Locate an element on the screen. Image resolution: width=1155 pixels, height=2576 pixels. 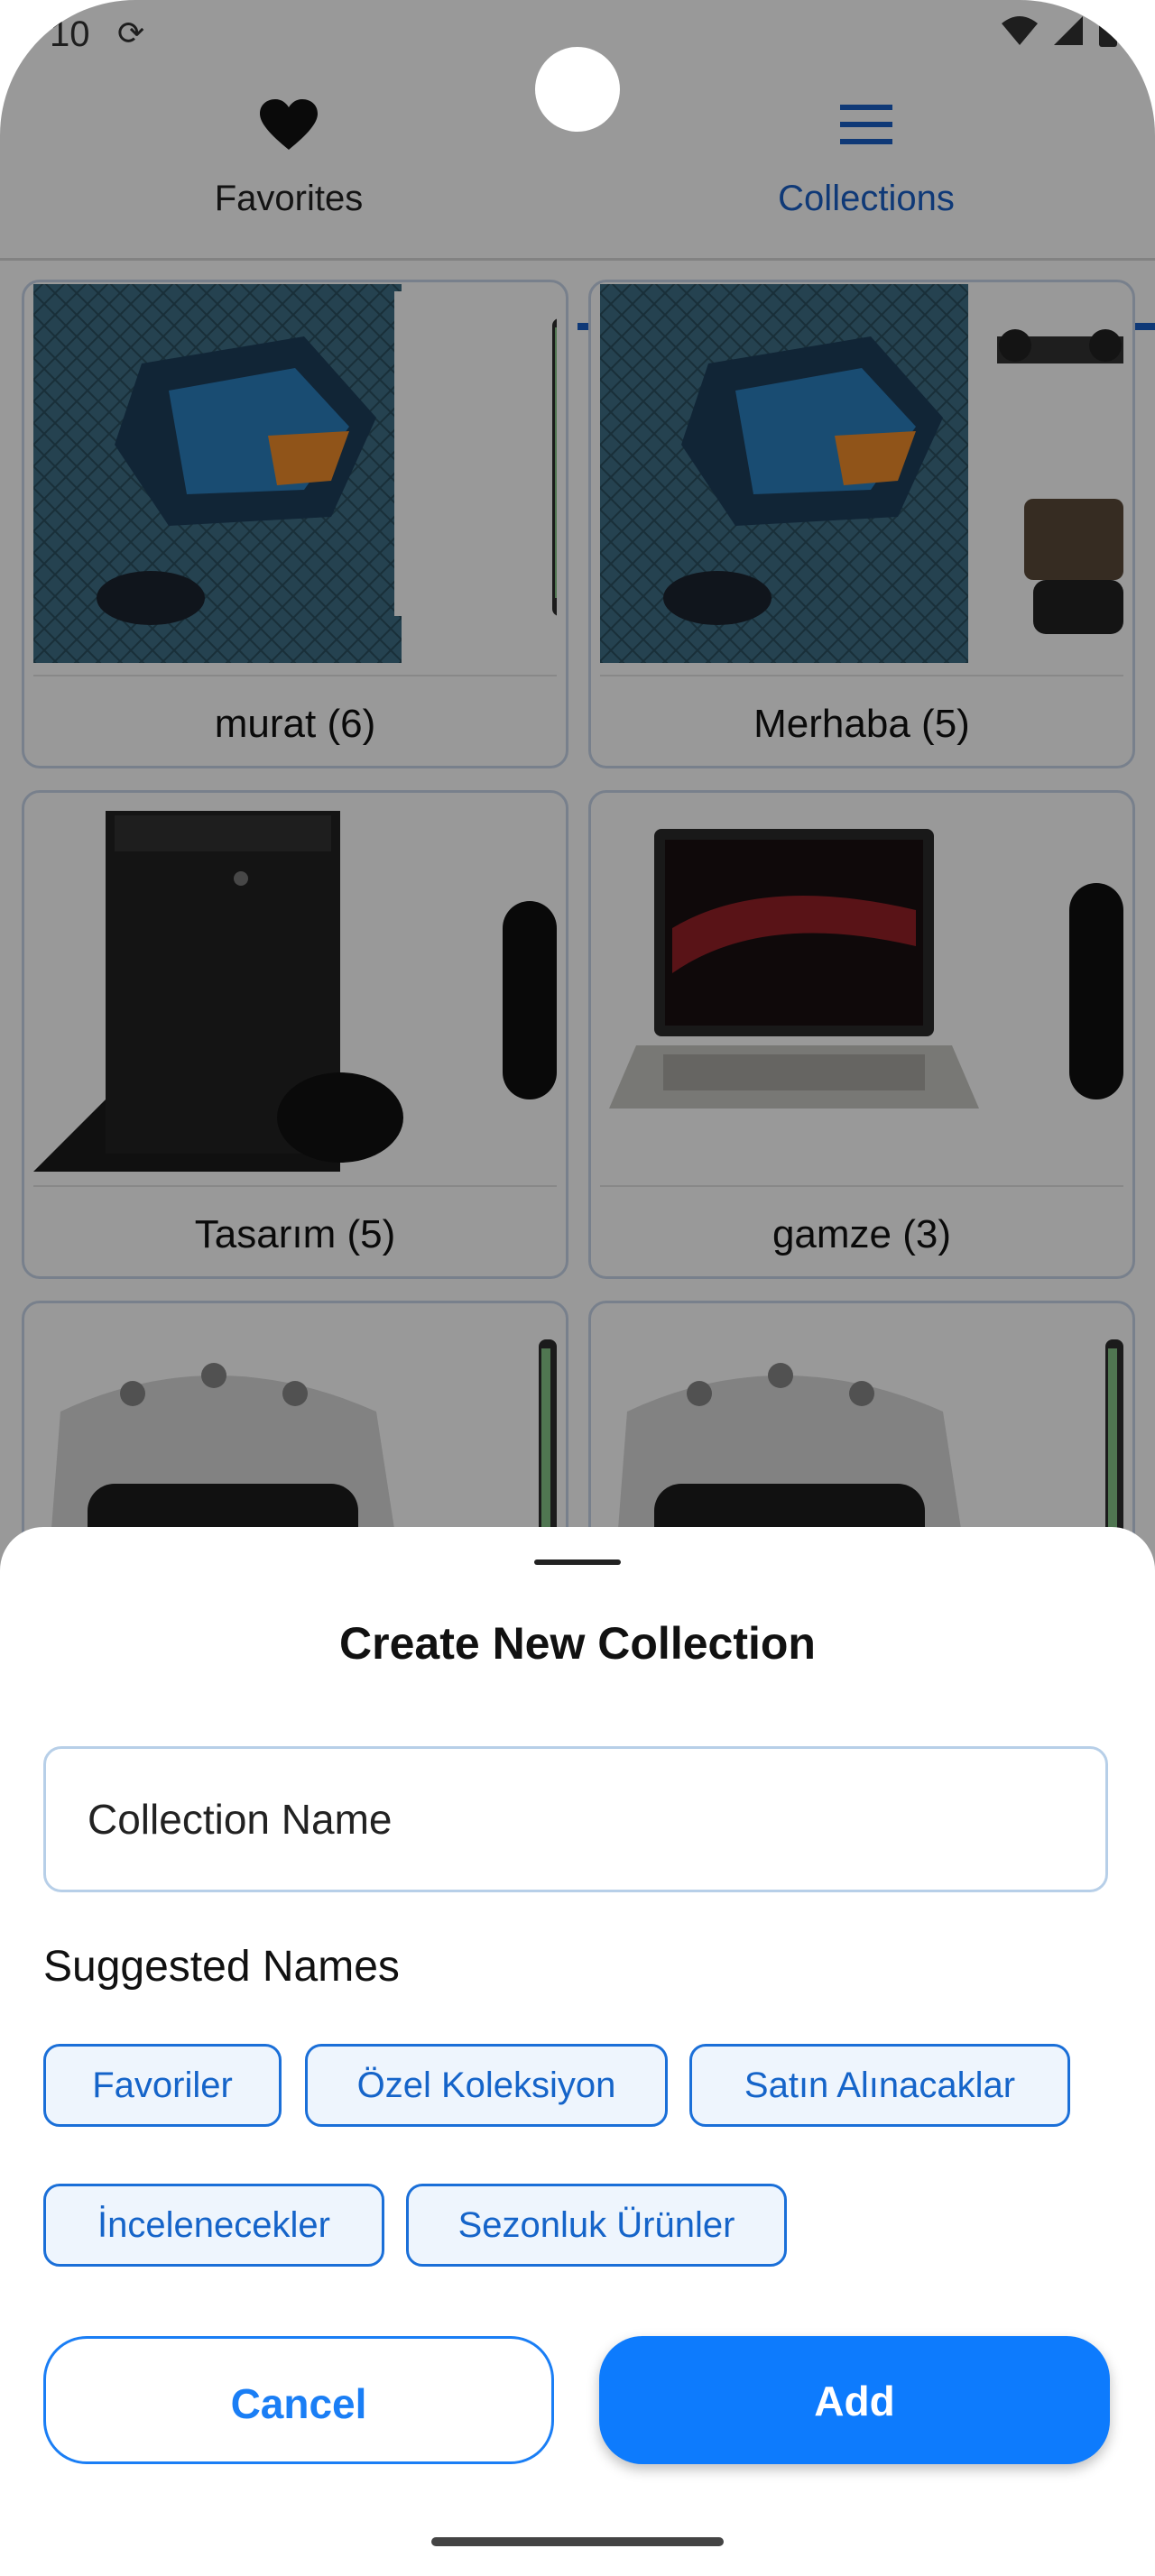
add-button: Add is located at coordinates (854, 2400).